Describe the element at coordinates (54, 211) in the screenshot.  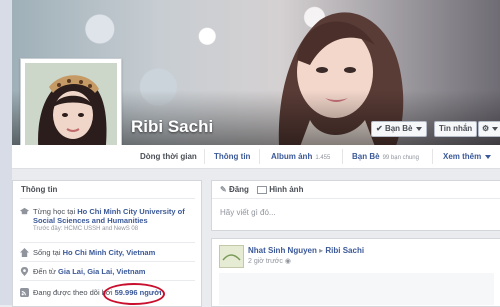
I see `study-prefix: Từng học tại` at that location.